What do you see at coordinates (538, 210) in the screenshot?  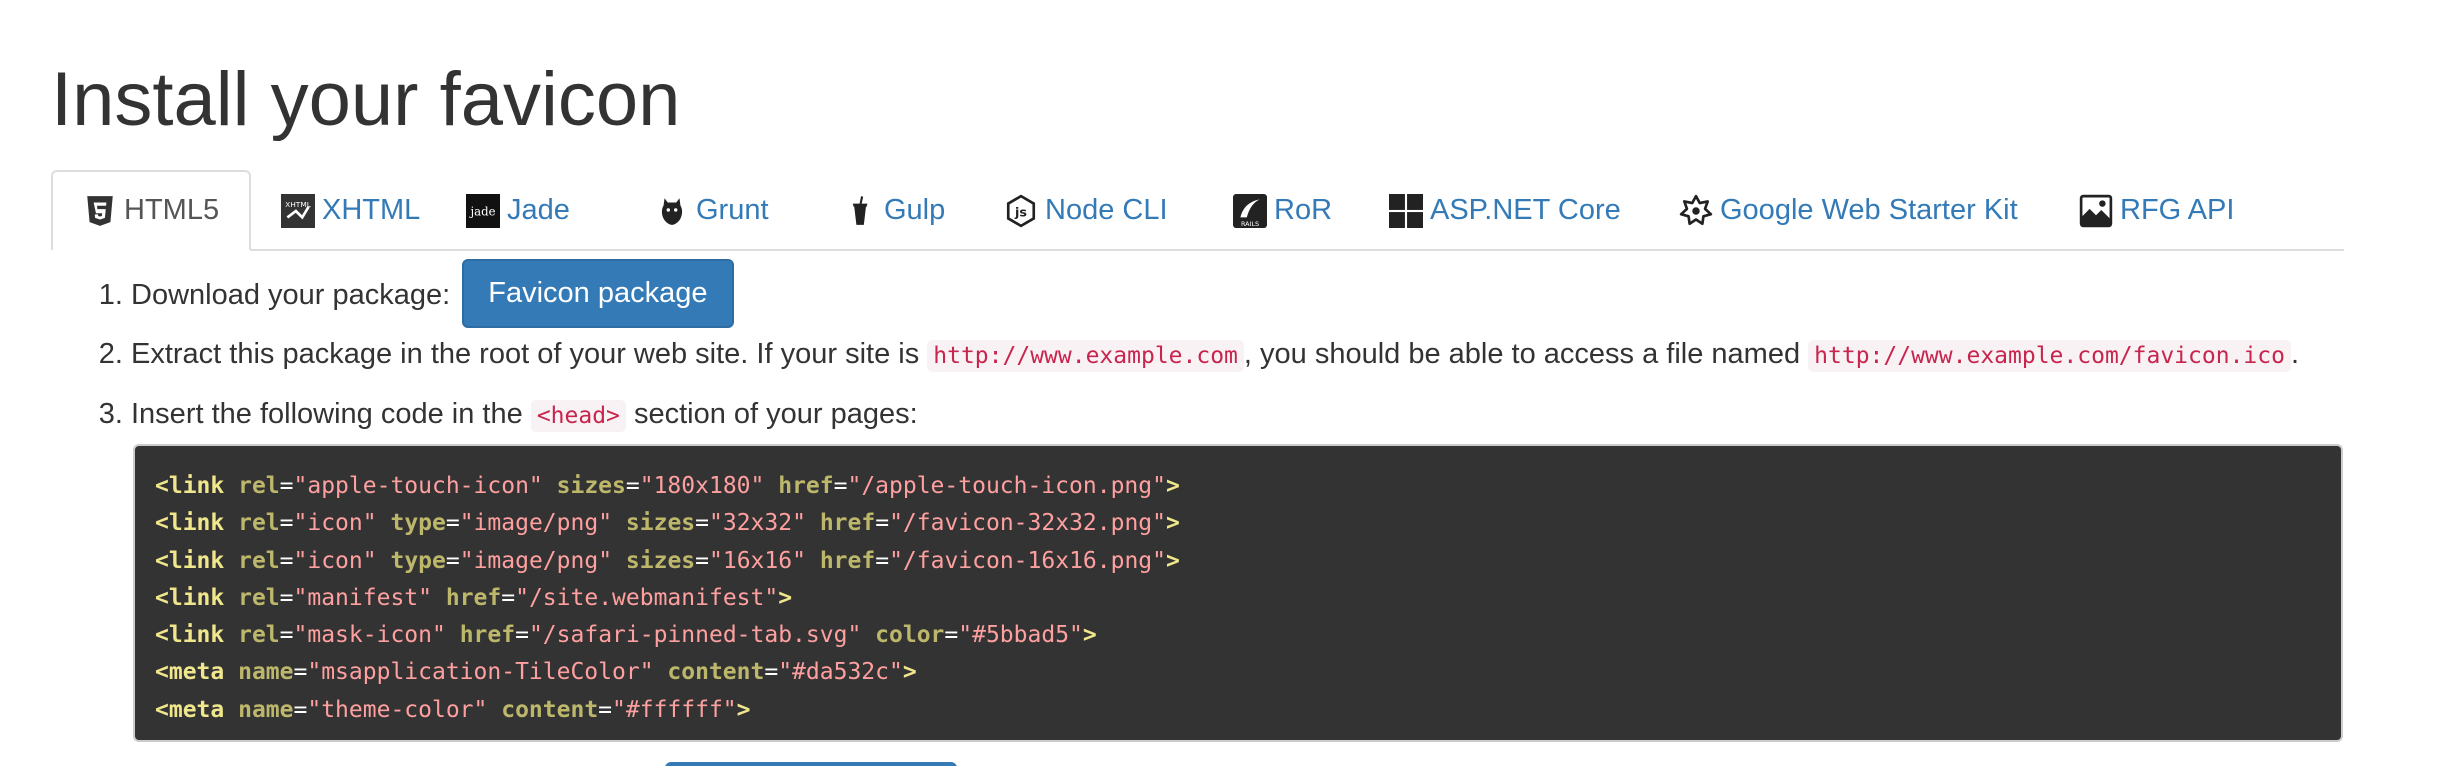 I see `tab-label: Jade` at bounding box center [538, 210].